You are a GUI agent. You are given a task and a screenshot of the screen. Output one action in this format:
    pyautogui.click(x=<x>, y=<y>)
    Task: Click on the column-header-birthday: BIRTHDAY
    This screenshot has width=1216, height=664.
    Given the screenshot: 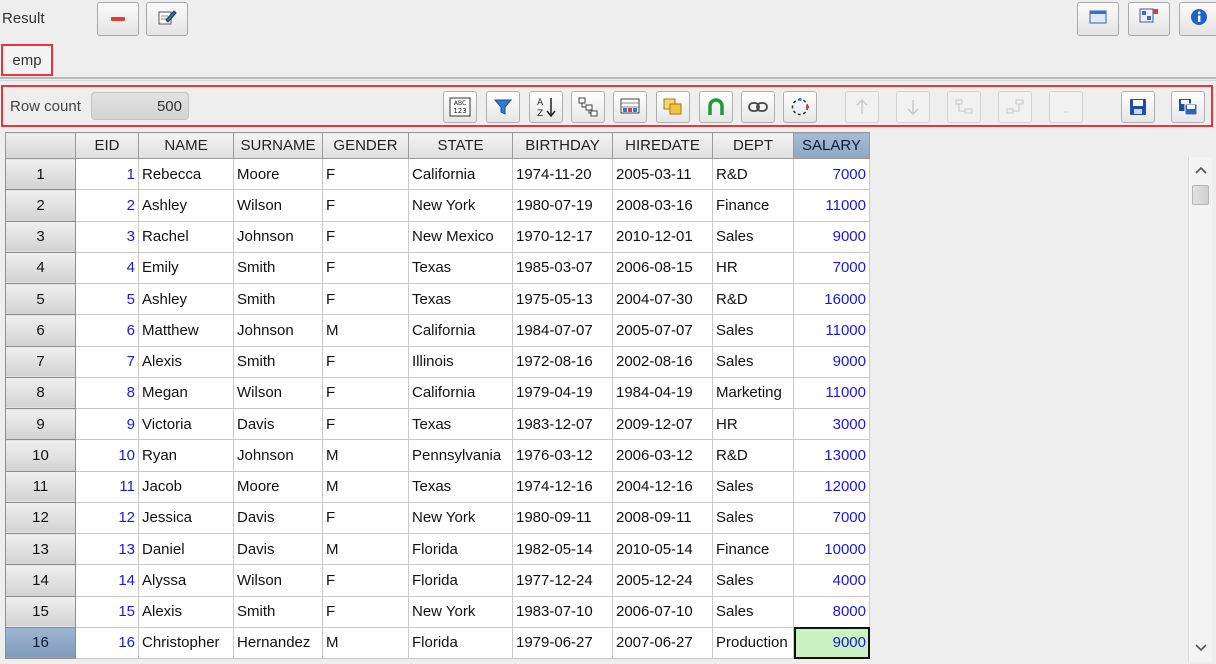 What is the action you would take?
    pyautogui.click(x=562, y=145)
    